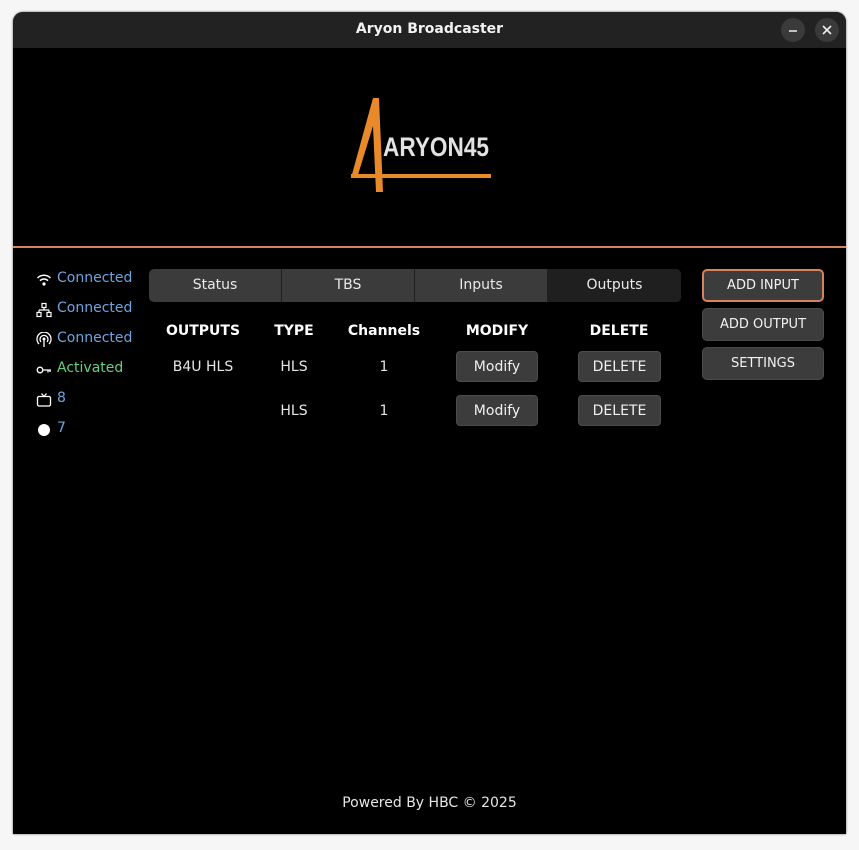 This screenshot has height=850, width=859. I want to click on row-1-modify-button: Modify, so click(497, 366).